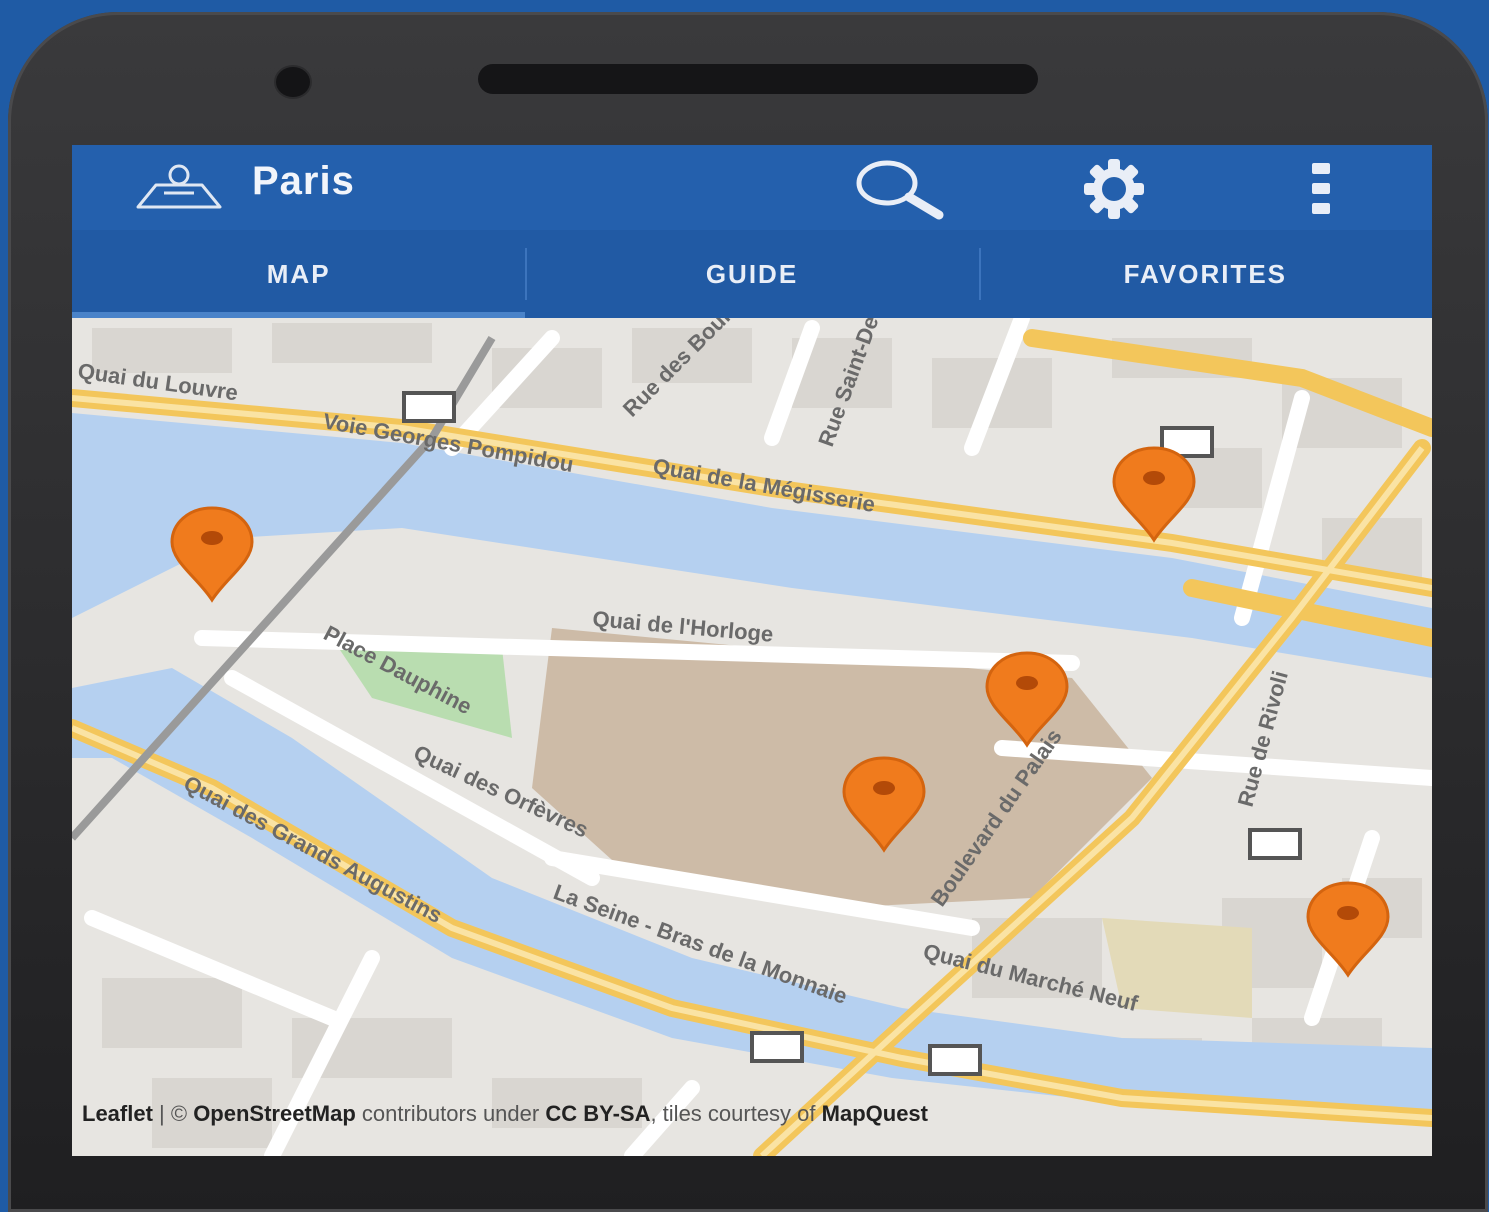 This screenshot has width=1489, height=1212. Describe the element at coordinates (897, 189) in the screenshot. I see `search-icon` at that location.